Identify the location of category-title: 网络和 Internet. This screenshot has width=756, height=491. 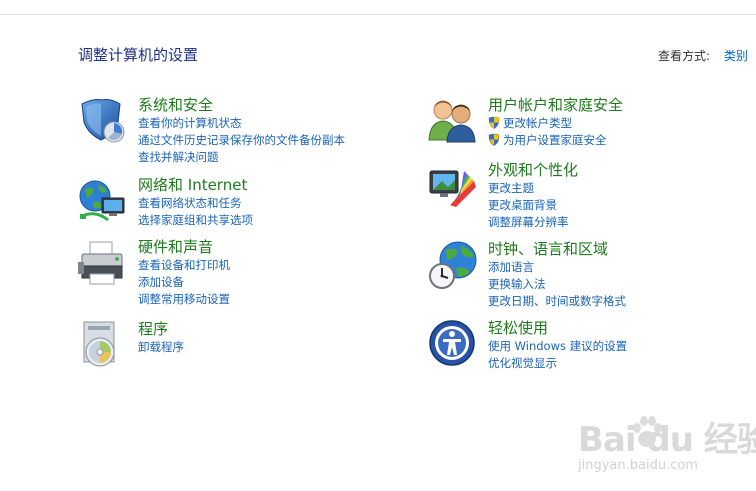
(288, 185).